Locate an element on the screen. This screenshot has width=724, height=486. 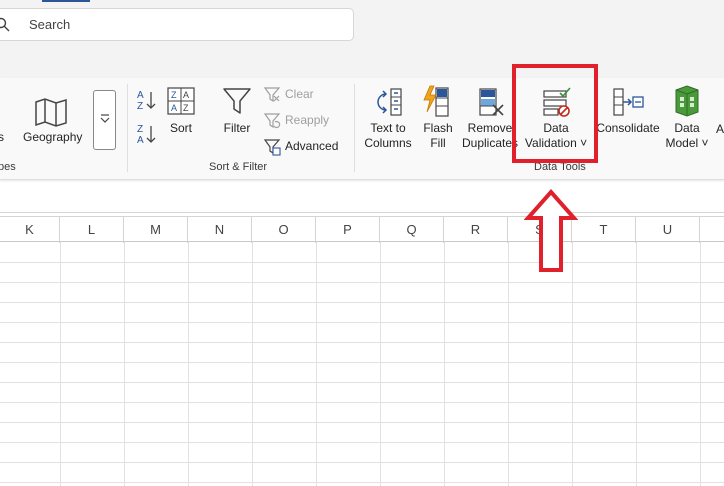
column-header: Q is located at coordinates (412, 230).